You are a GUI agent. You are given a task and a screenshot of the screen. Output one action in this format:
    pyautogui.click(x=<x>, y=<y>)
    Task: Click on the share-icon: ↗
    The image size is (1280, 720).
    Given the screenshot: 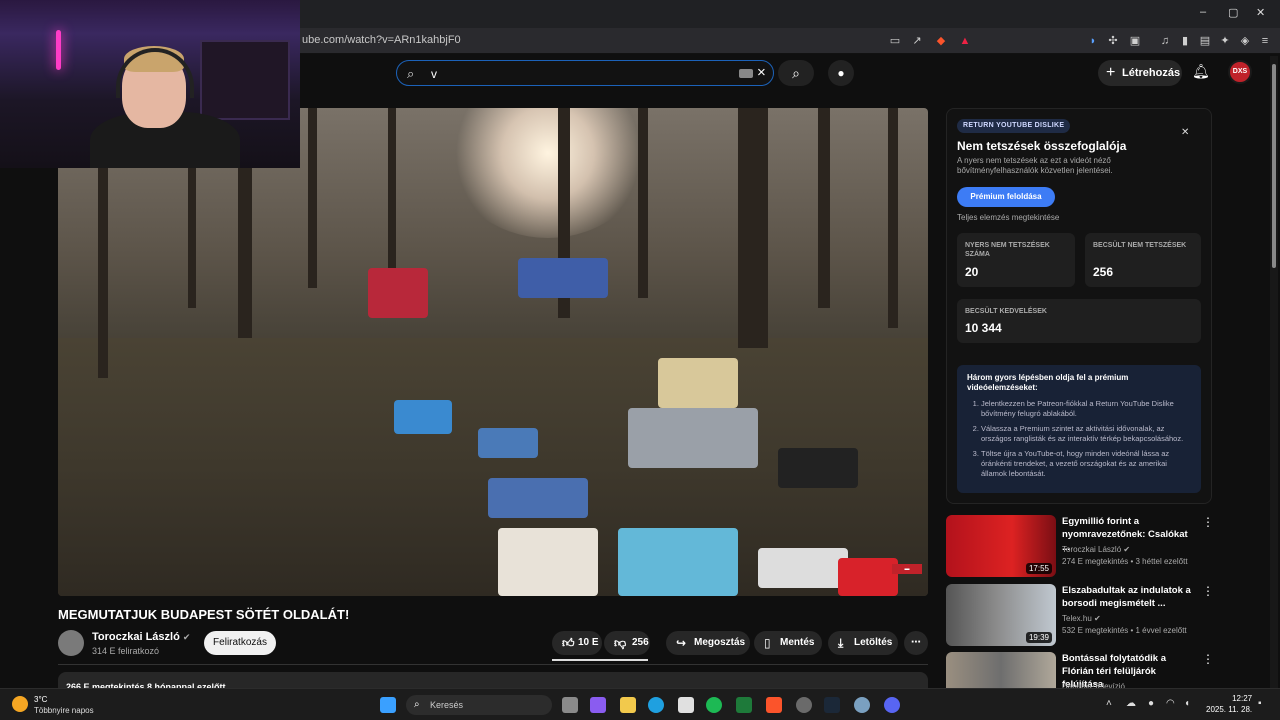 What is the action you would take?
    pyautogui.click(x=917, y=41)
    